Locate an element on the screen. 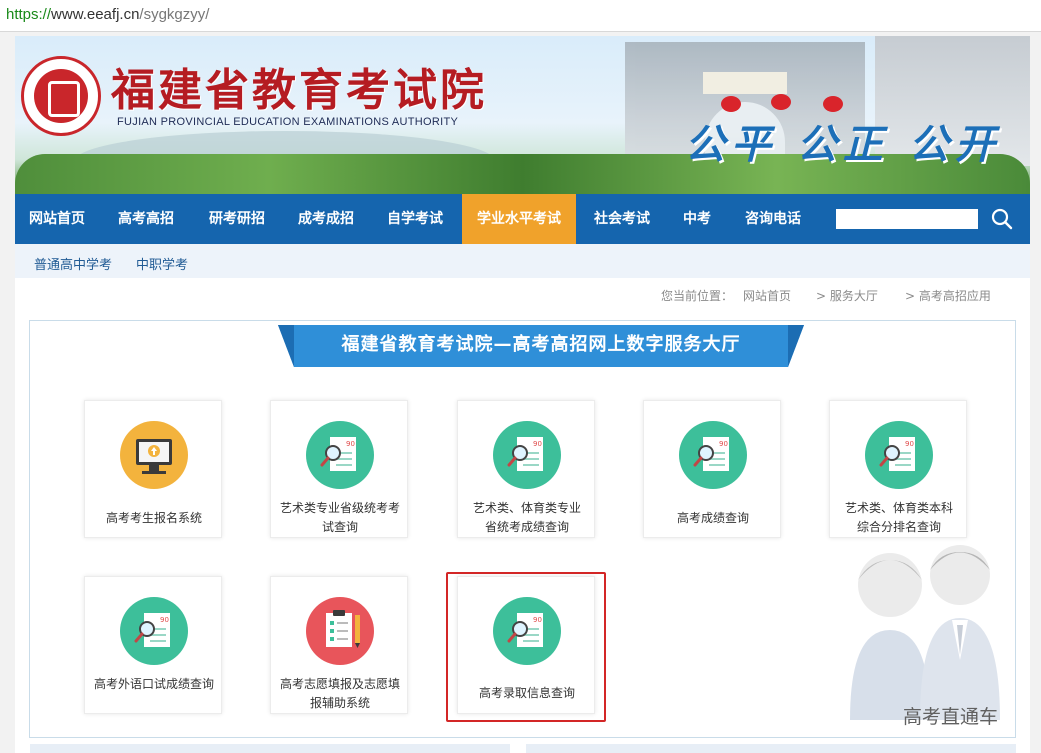  breadcrumb-prefix: 您当前位置： is located at coordinates (697, 296).